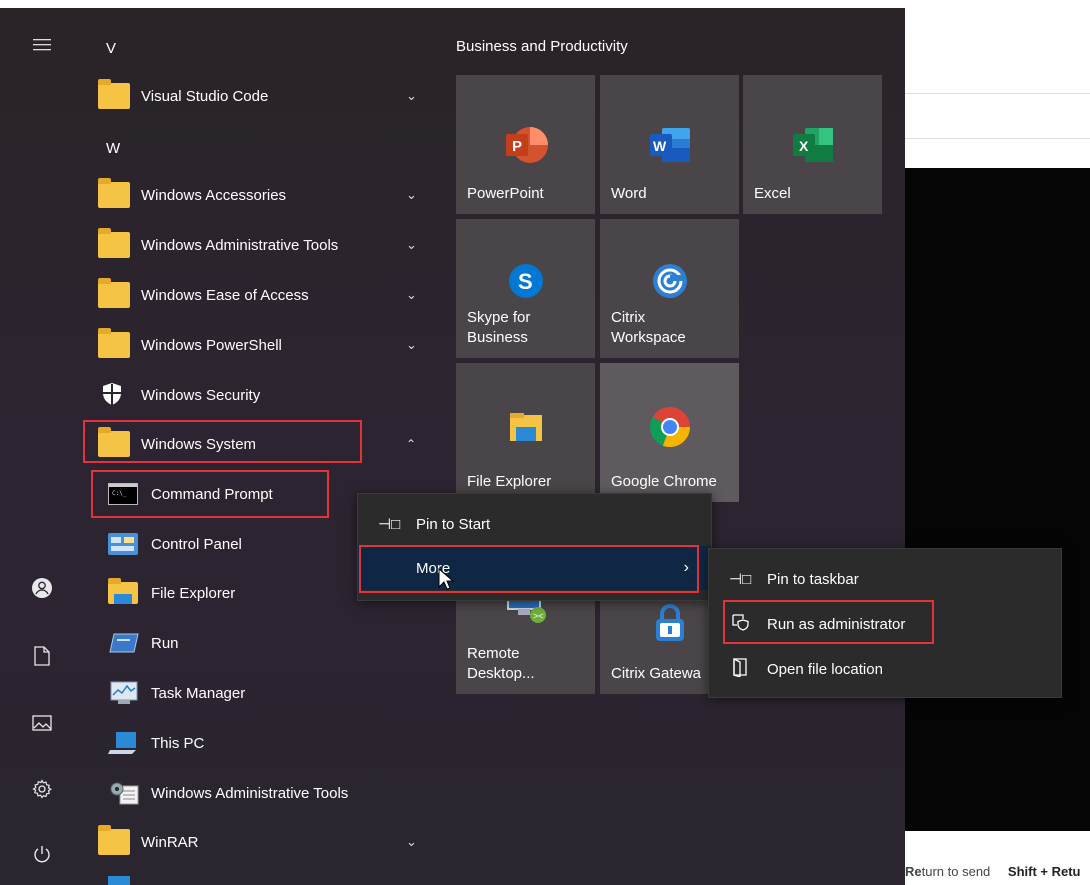  I want to click on background-footer: Re Return to send Shift + Retu, so click(997, 870).